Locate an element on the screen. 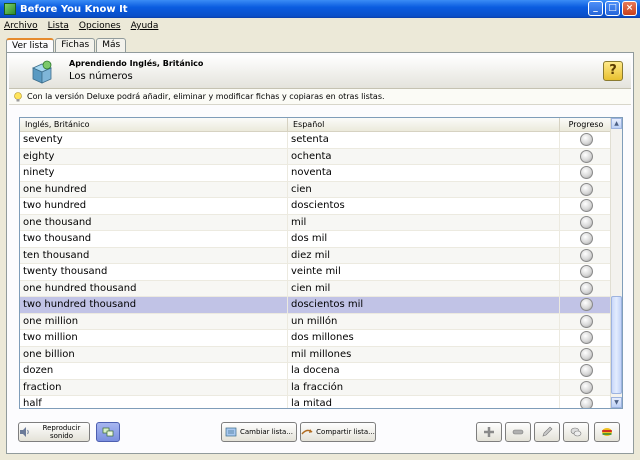 This screenshot has width=640, height=460. english-term: one hundred is located at coordinates (154, 189).